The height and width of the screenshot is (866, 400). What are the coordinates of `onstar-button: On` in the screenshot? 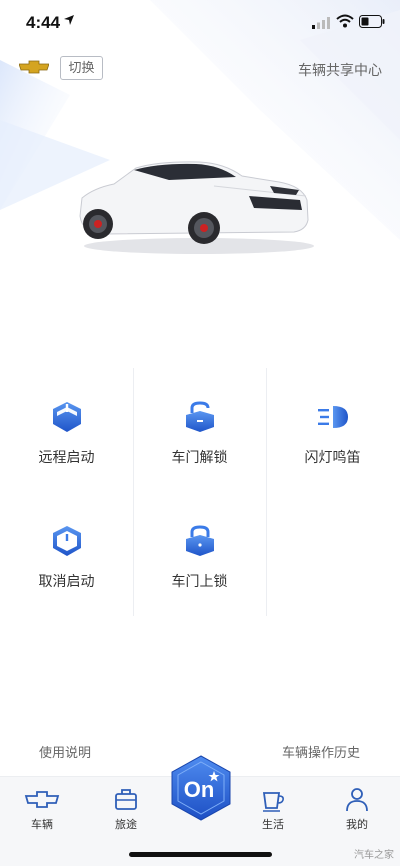 It's located at (201, 788).